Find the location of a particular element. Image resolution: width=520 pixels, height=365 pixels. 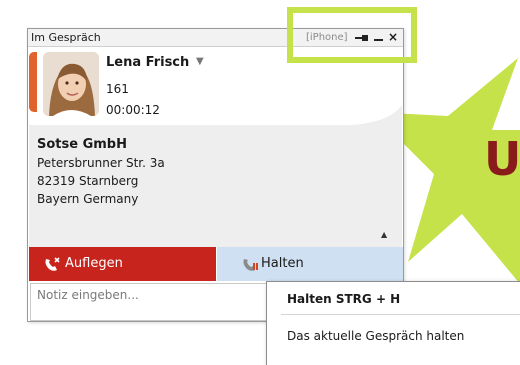

hold-button: Halten is located at coordinates (310, 264).